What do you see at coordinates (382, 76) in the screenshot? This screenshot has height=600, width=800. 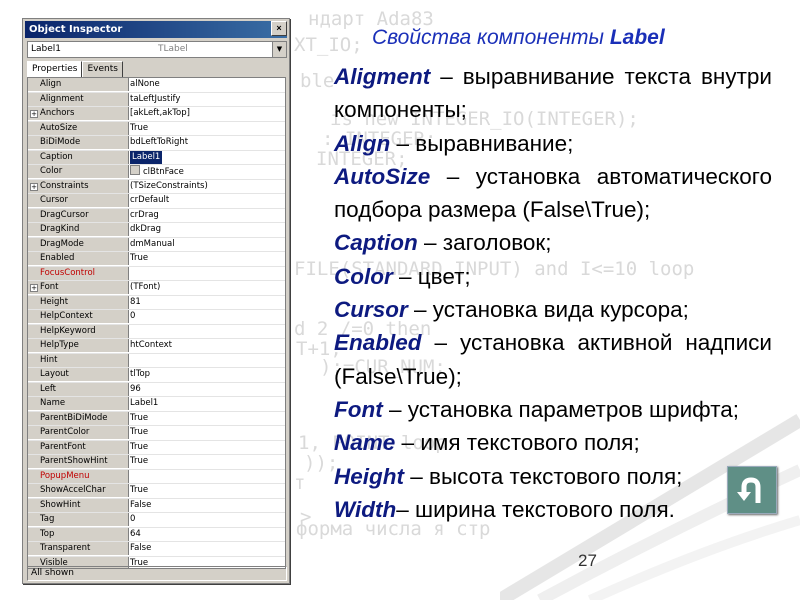 I see `property-term: Aligment` at bounding box center [382, 76].